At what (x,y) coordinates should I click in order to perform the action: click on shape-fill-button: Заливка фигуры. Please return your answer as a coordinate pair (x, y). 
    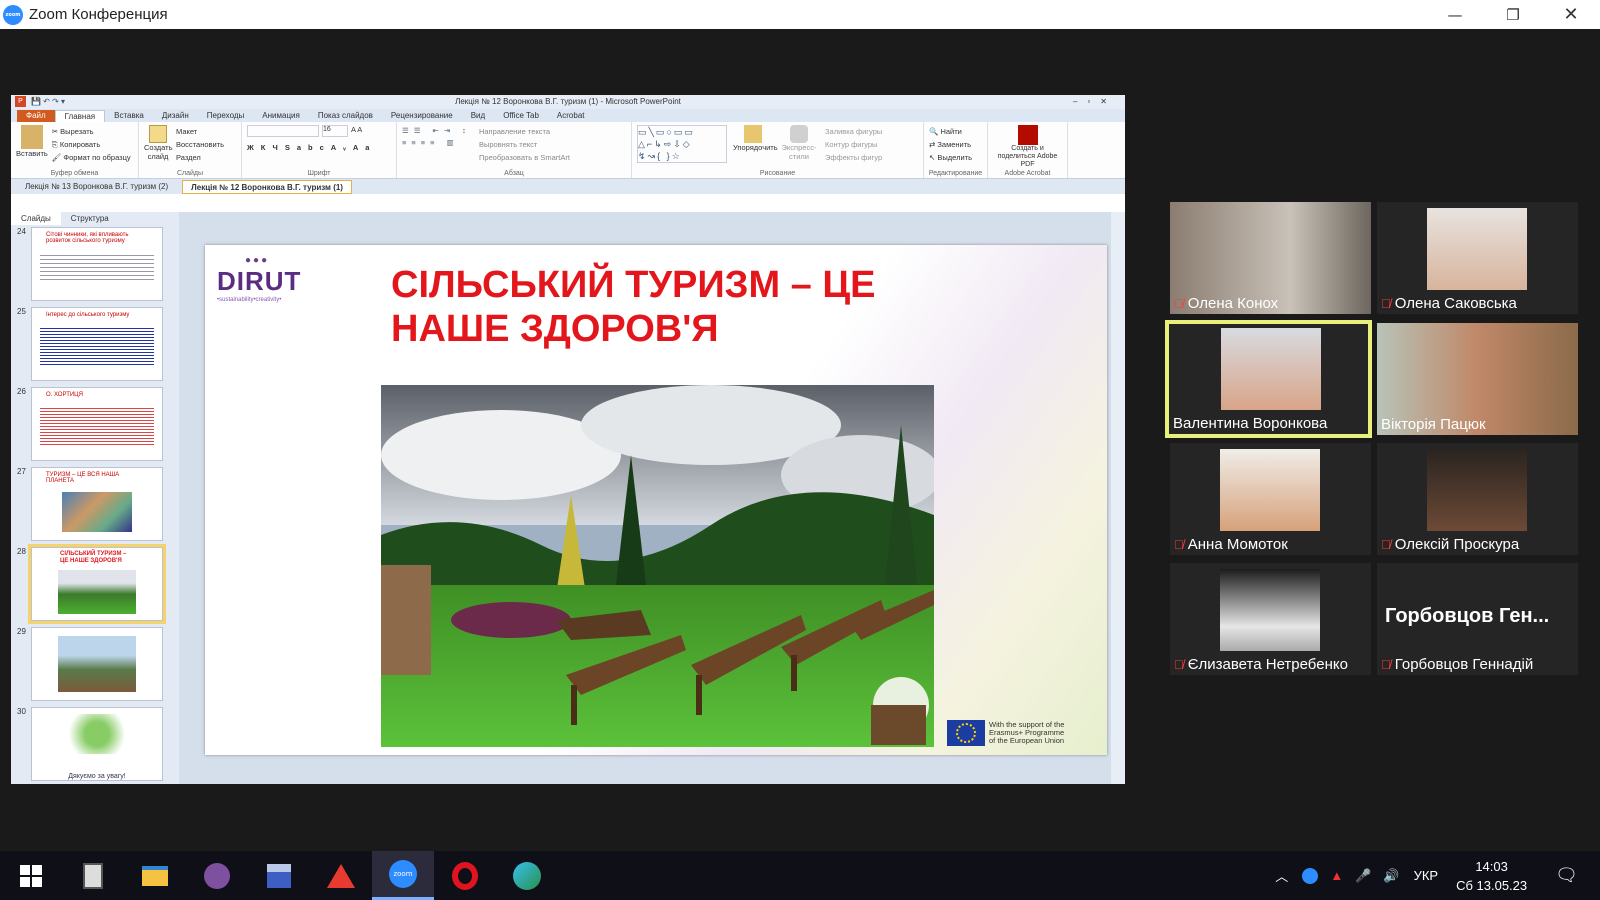
    Looking at the image, I should click on (853, 131).